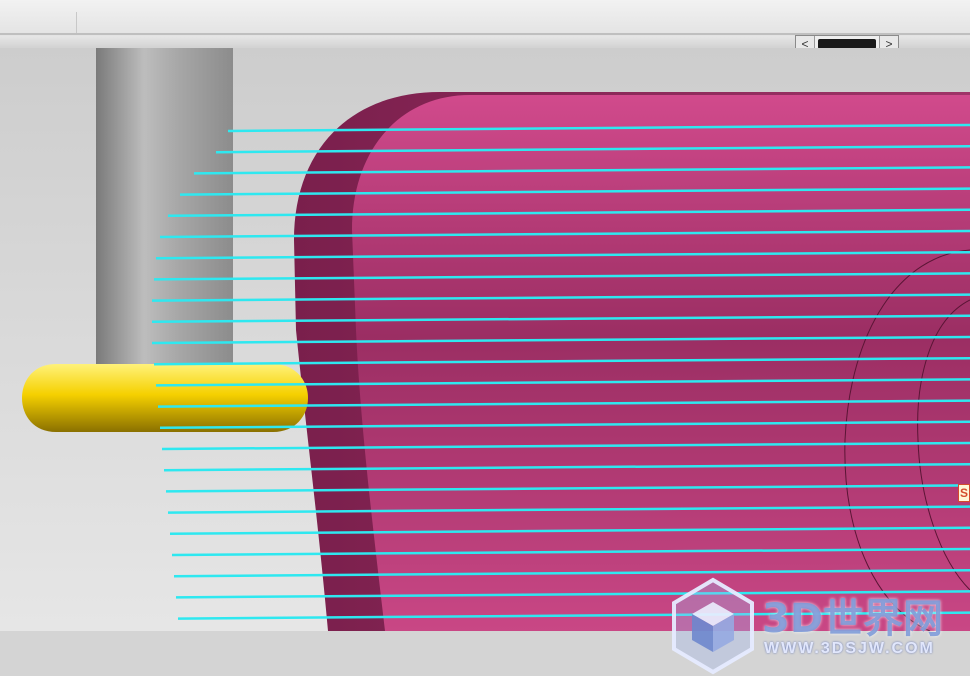 Image resolution: width=970 pixels, height=676 pixels. Describe the element at coordinates (713, 626) in the screenshot. I see `hexagon-cube-icon` at that location.